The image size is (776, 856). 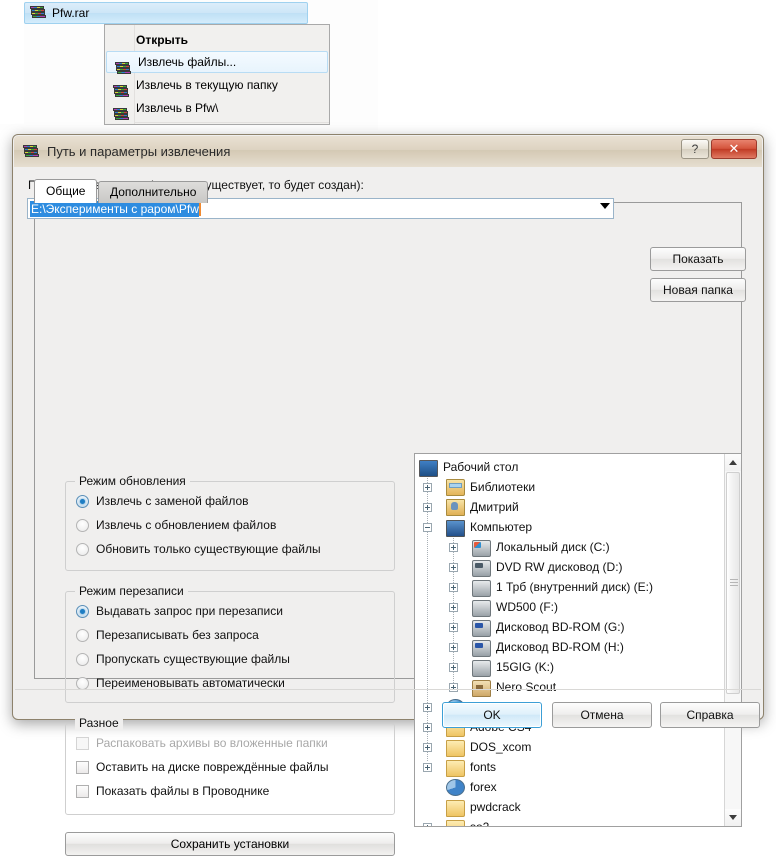 I want to click on tree-node-dvd-rw-d: DVD RW дисковод (D:), so click(x=569, y=567).